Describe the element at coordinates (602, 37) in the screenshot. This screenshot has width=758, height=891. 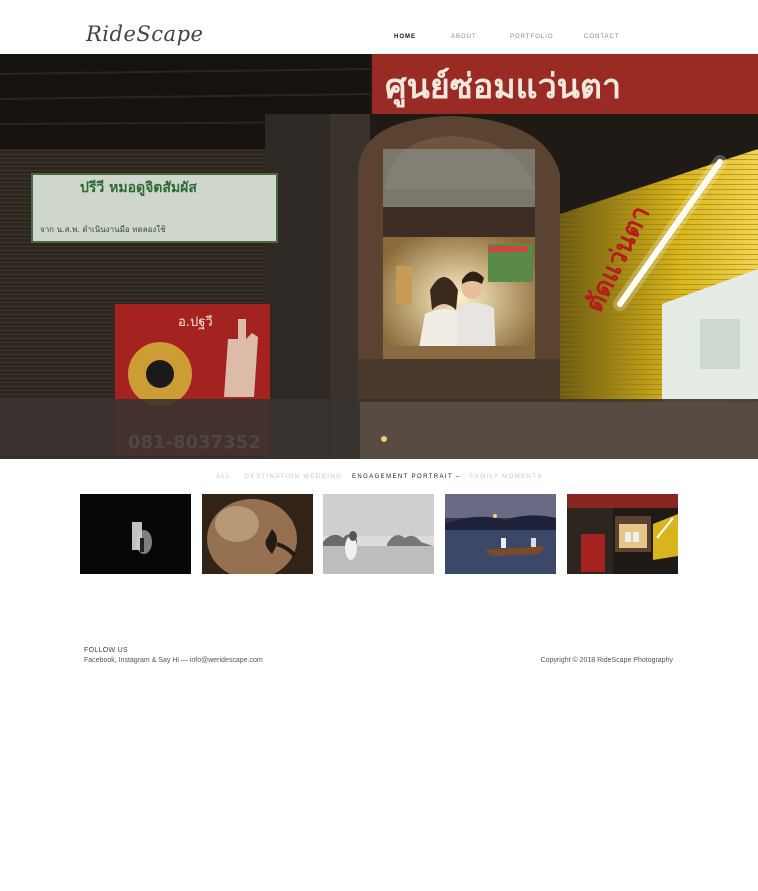
I see `nav-contact: CONTACT` at that location.